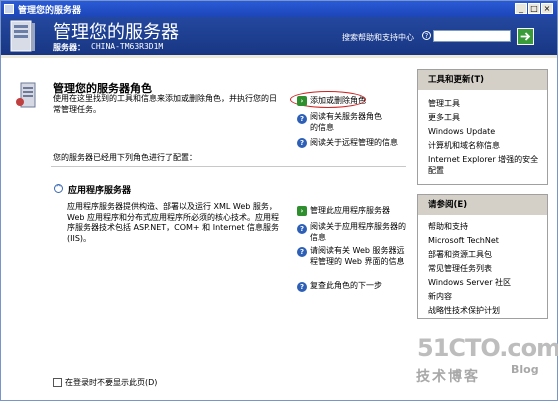 This screenshot has width=558, height=401. I want to click on watermark-blog: Blog, so click(525, 369).